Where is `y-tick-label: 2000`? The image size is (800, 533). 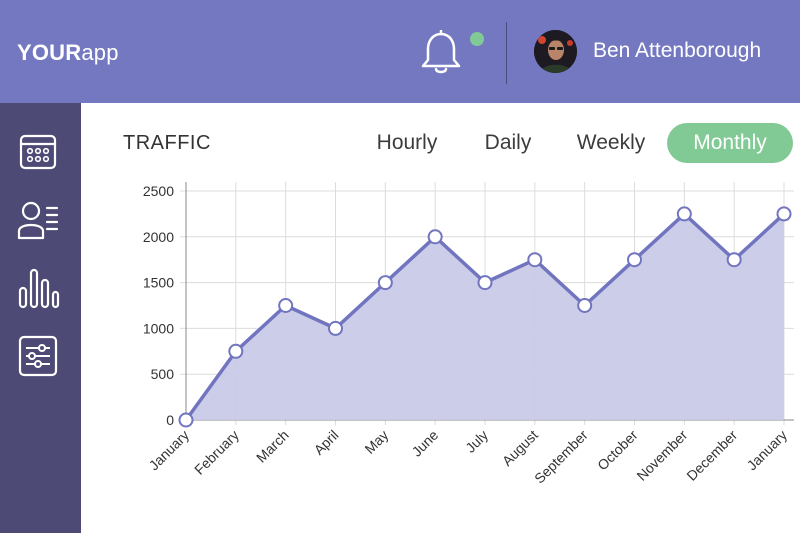 y-tick-label: 2000 is located at coordinates (158, 237).